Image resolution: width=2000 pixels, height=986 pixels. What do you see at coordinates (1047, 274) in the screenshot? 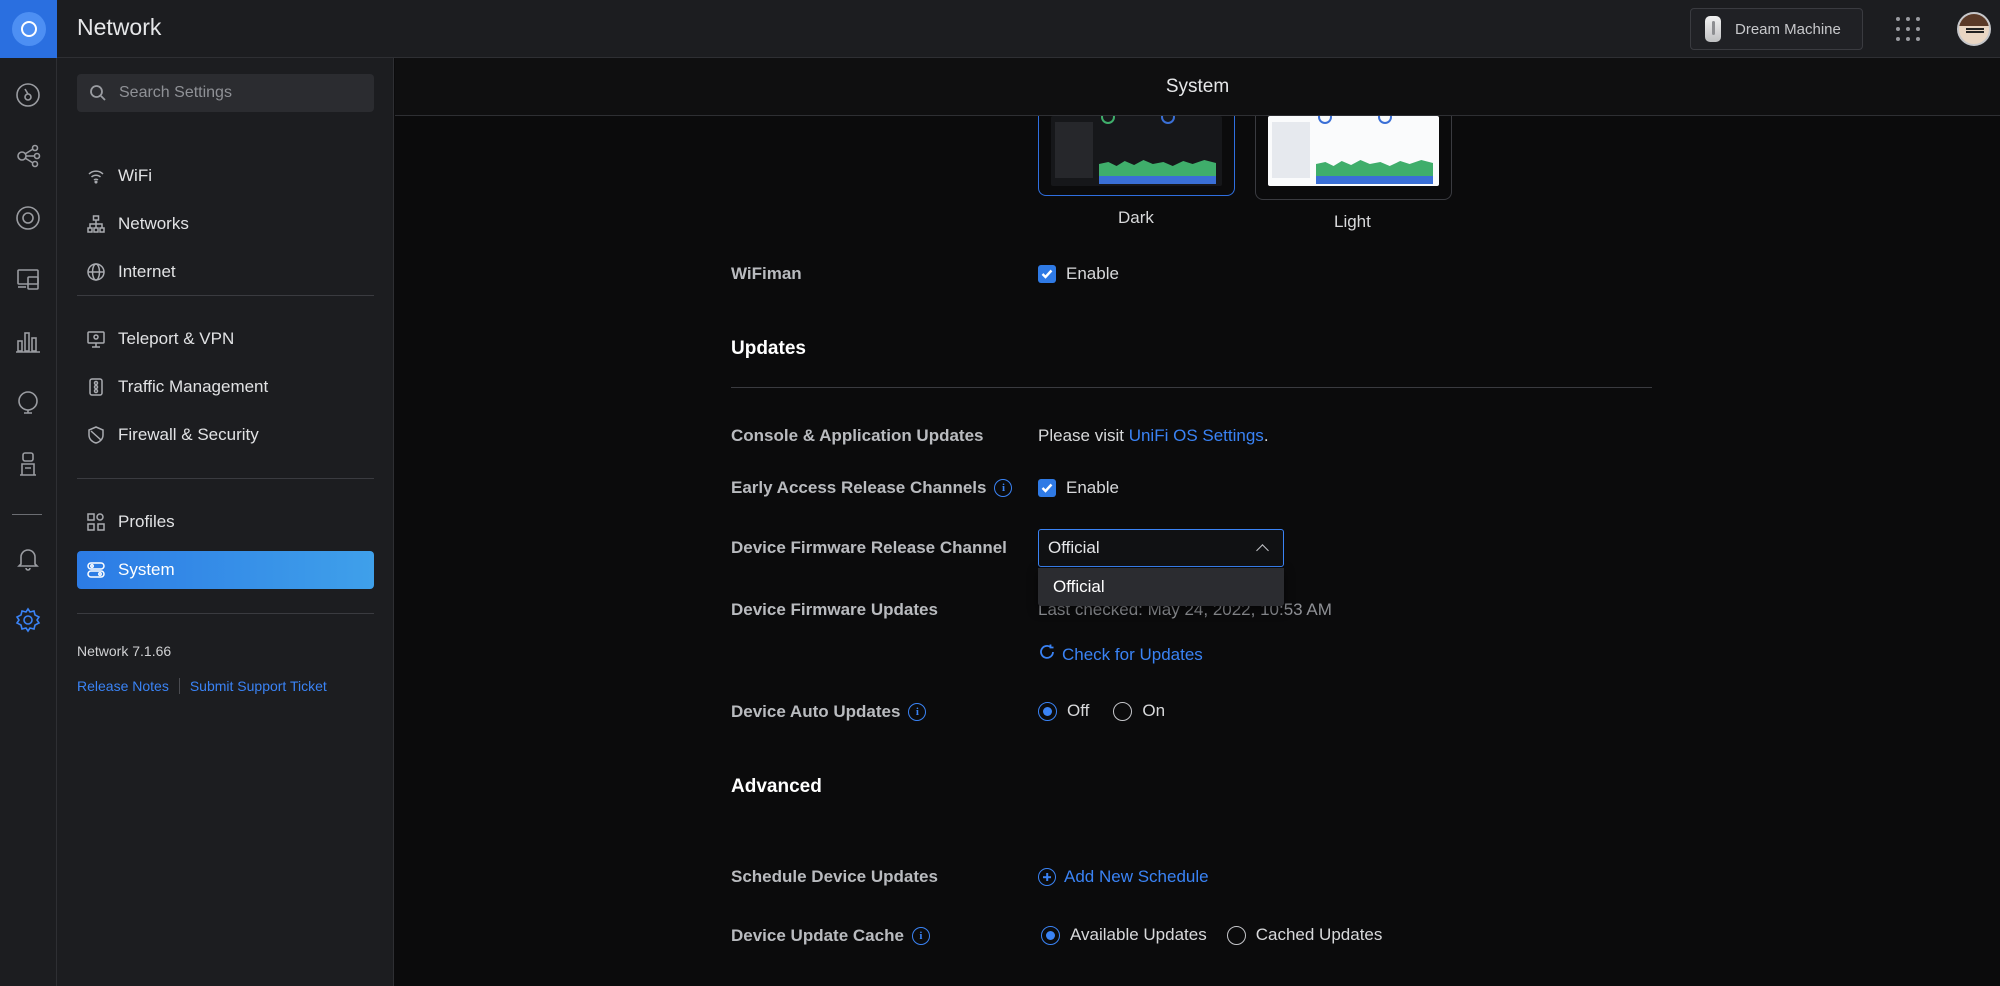
I see `wifiman-checkbox` at bounding box center [1047, 274].